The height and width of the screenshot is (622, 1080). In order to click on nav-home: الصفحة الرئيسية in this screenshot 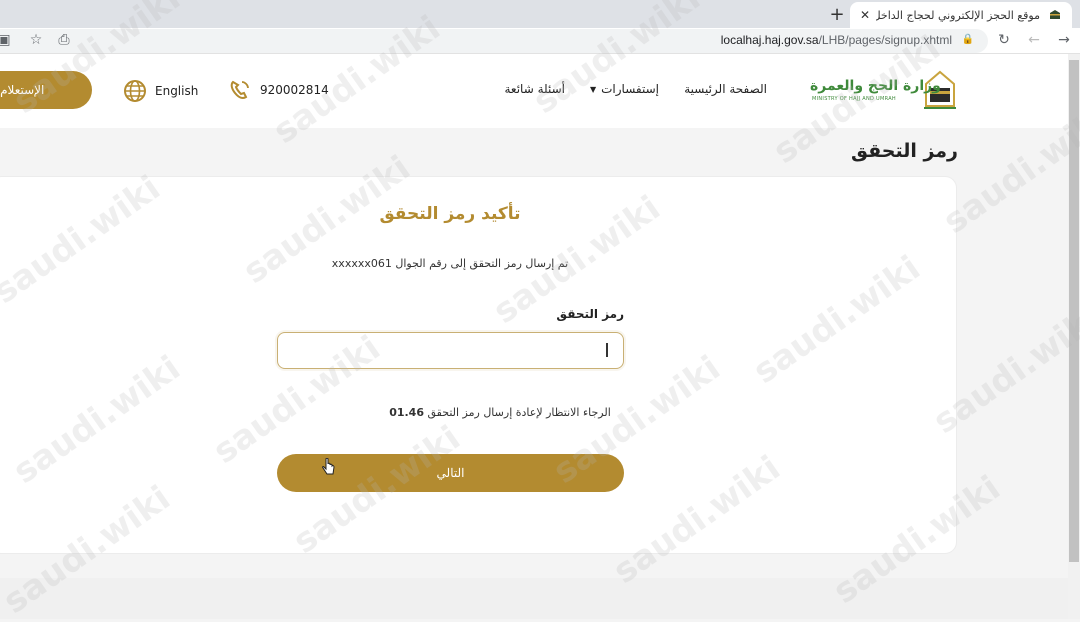, I will do `click(725, 89)`.